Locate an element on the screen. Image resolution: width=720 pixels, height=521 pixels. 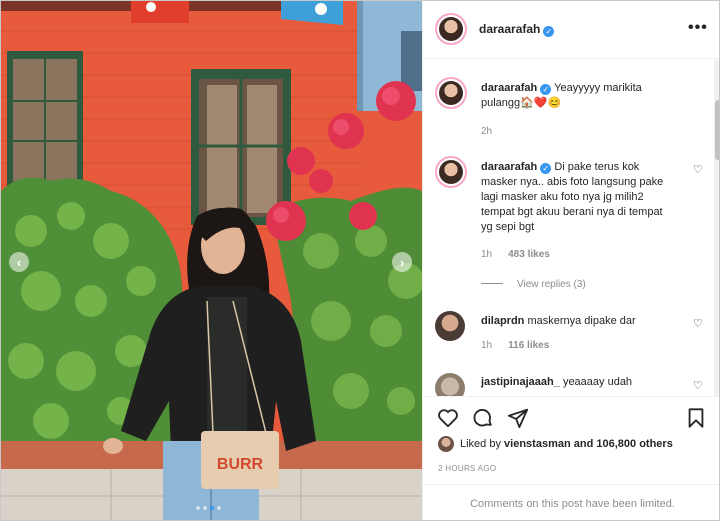
bookmark-icon is located at coordinates (696, 418).